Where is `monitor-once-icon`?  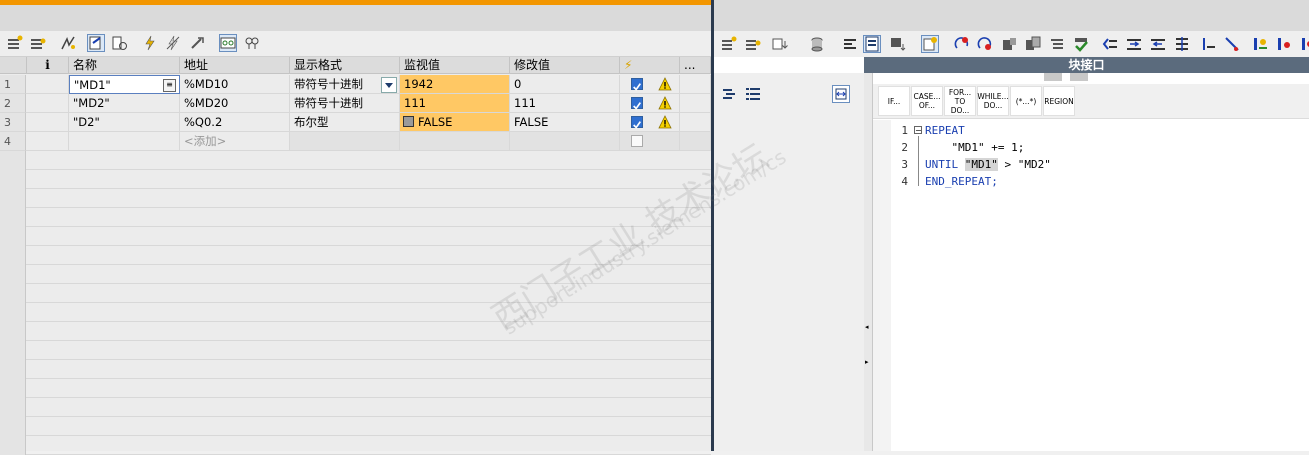
monitor-once-icon is located at coordinates (119, 43).